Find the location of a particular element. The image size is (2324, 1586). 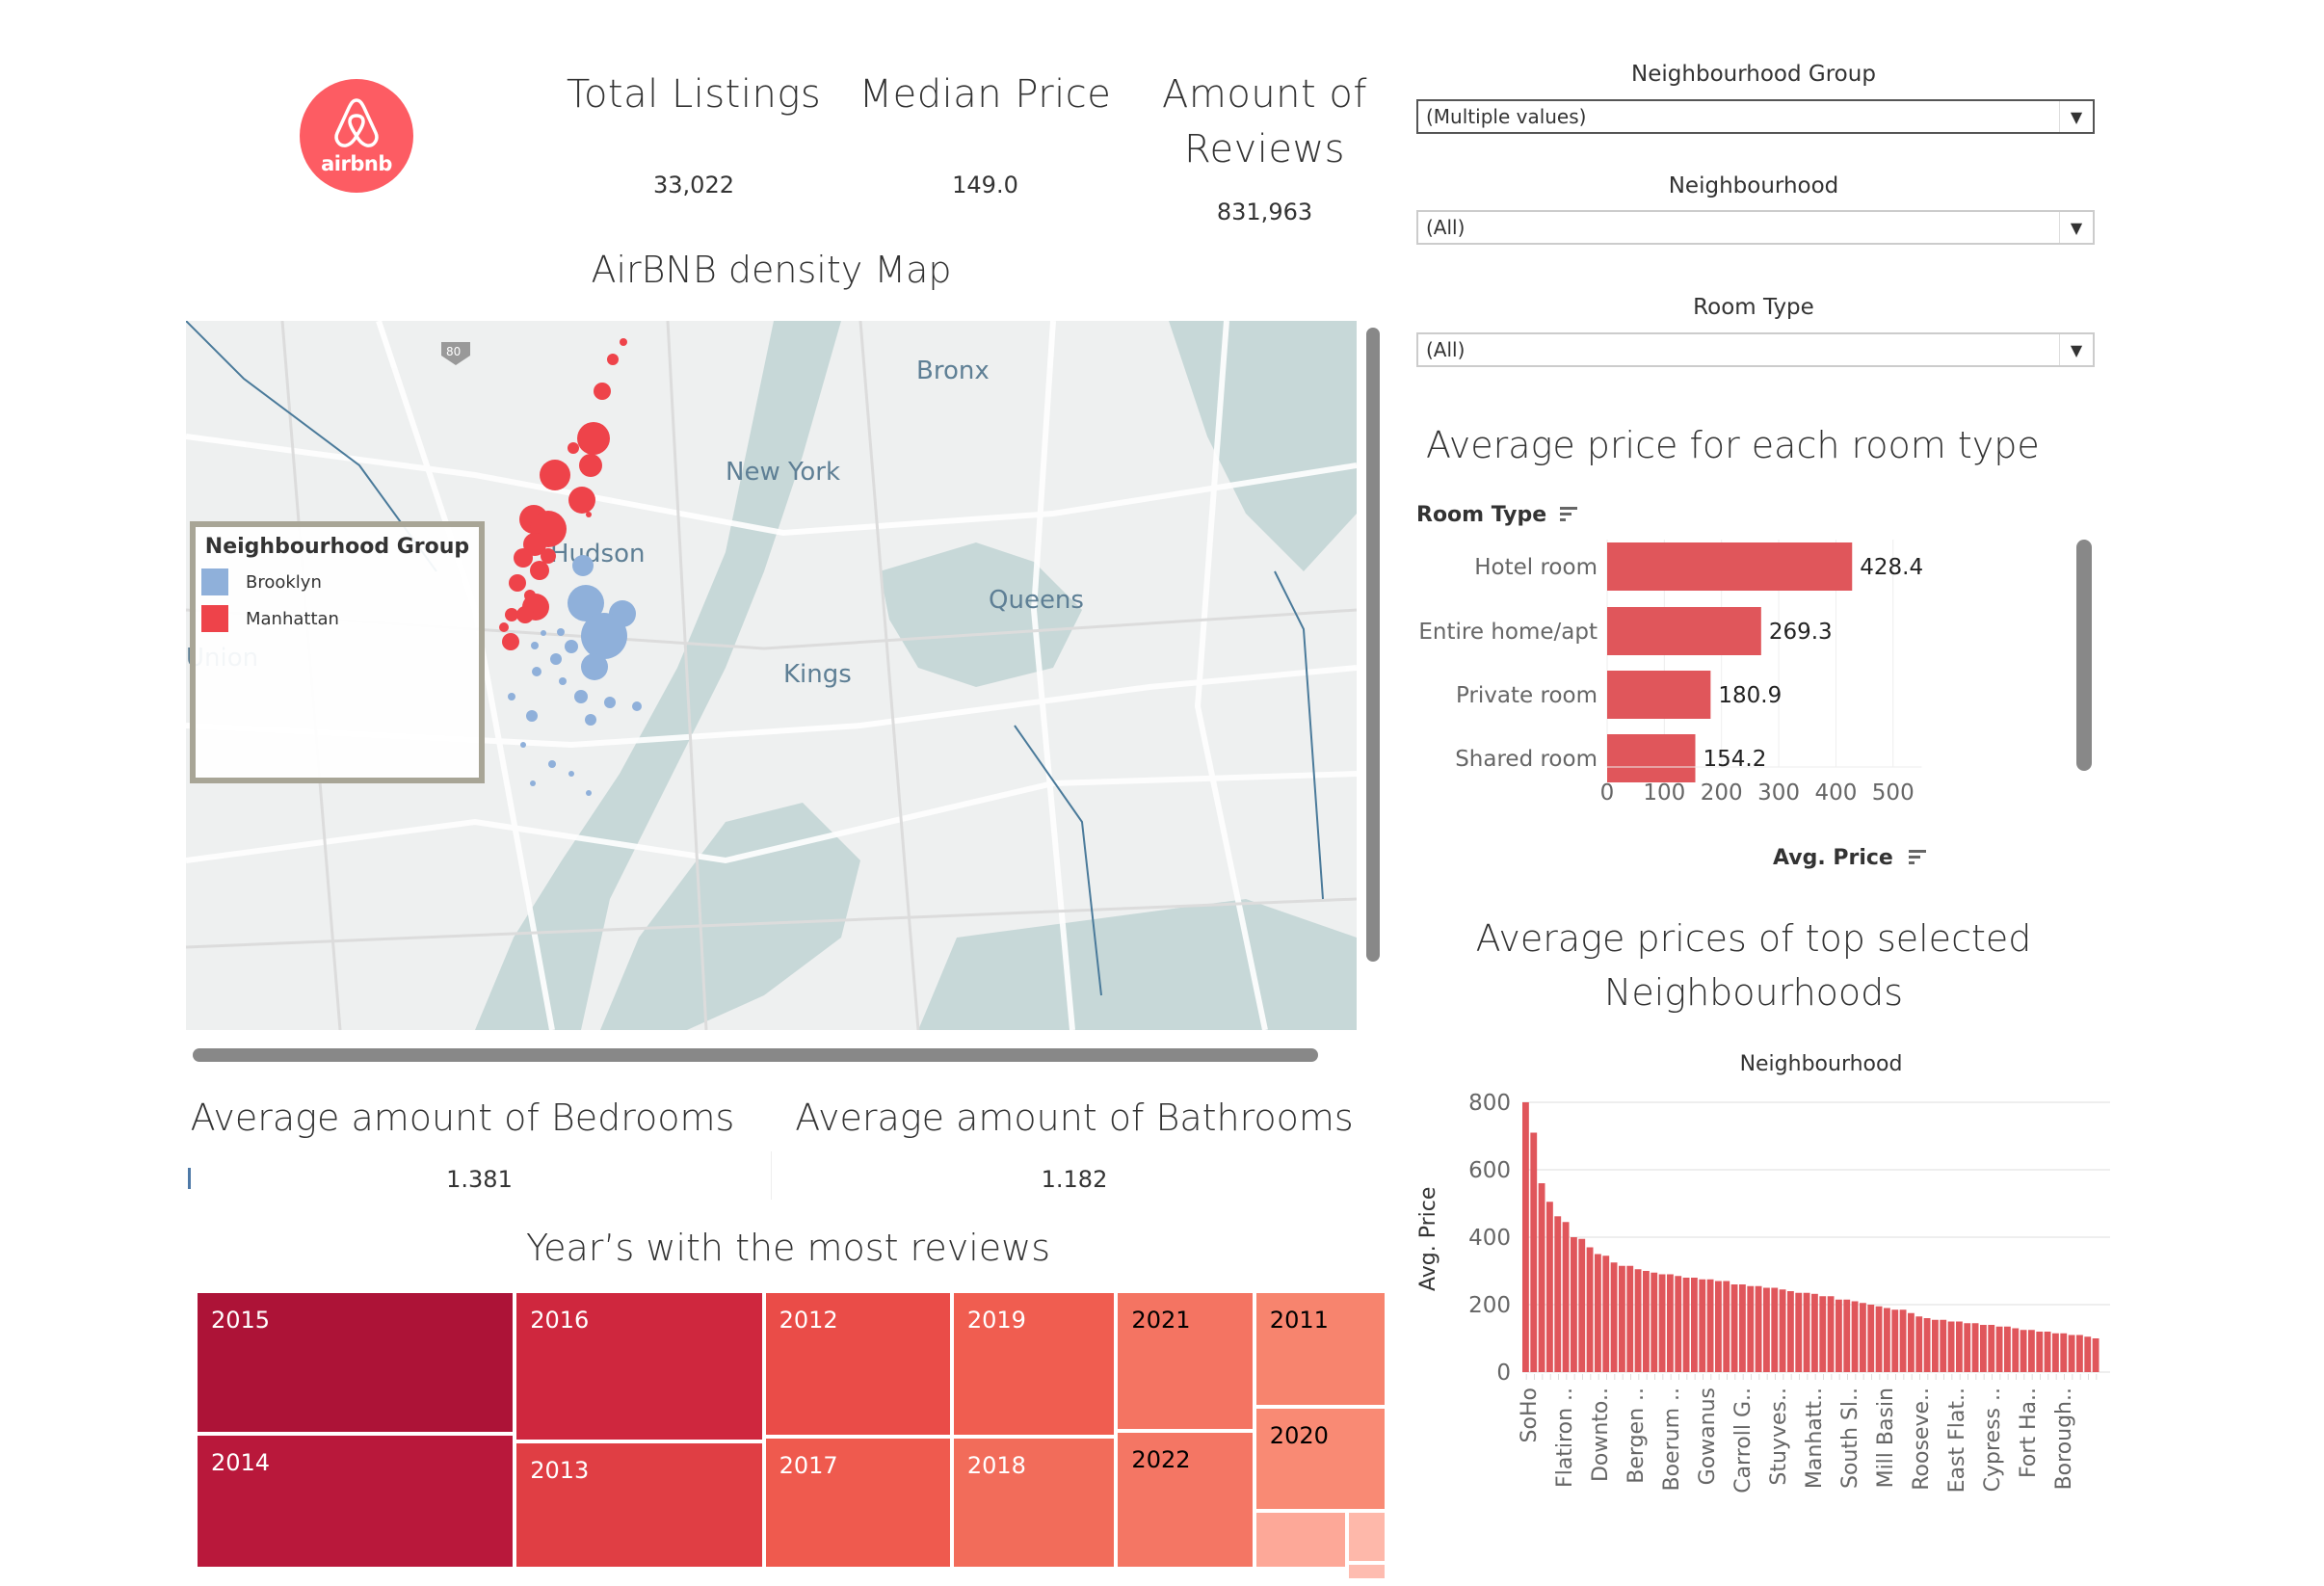

category-label: Stuyves.. is located at coordinates (1779, 1437).